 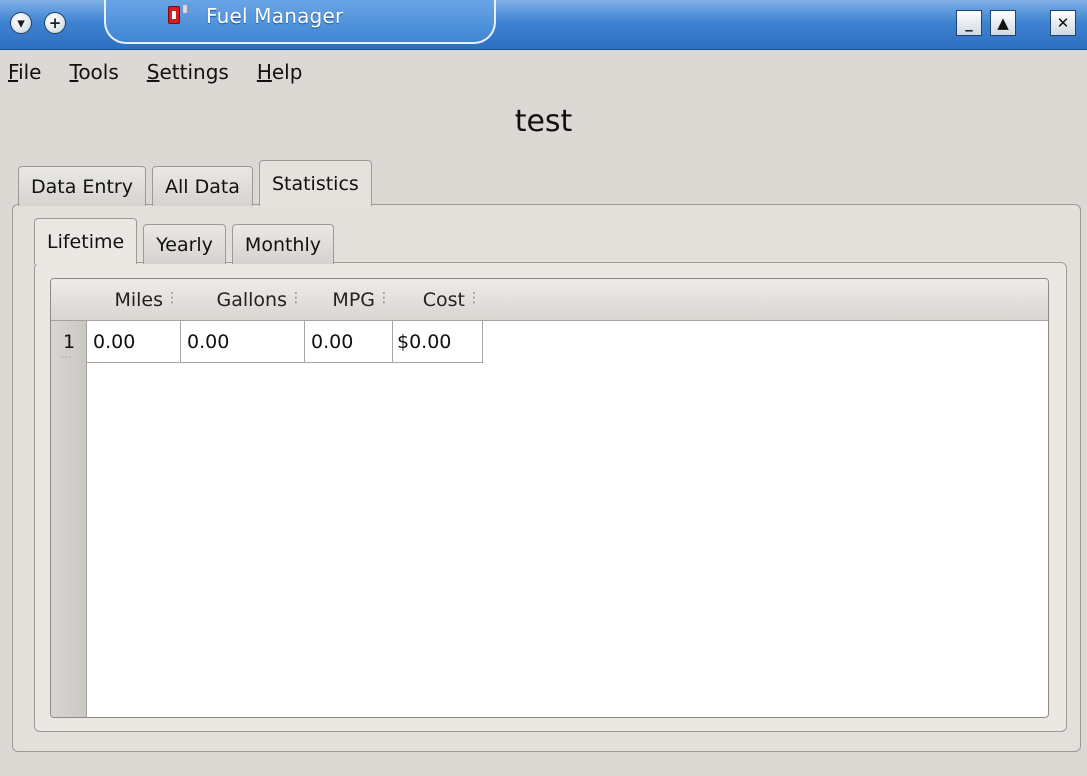 What do you see at coordinates (174, 15) in the screenshot?
I see `fuel-pump-icon` at bounding box center [174, 15].